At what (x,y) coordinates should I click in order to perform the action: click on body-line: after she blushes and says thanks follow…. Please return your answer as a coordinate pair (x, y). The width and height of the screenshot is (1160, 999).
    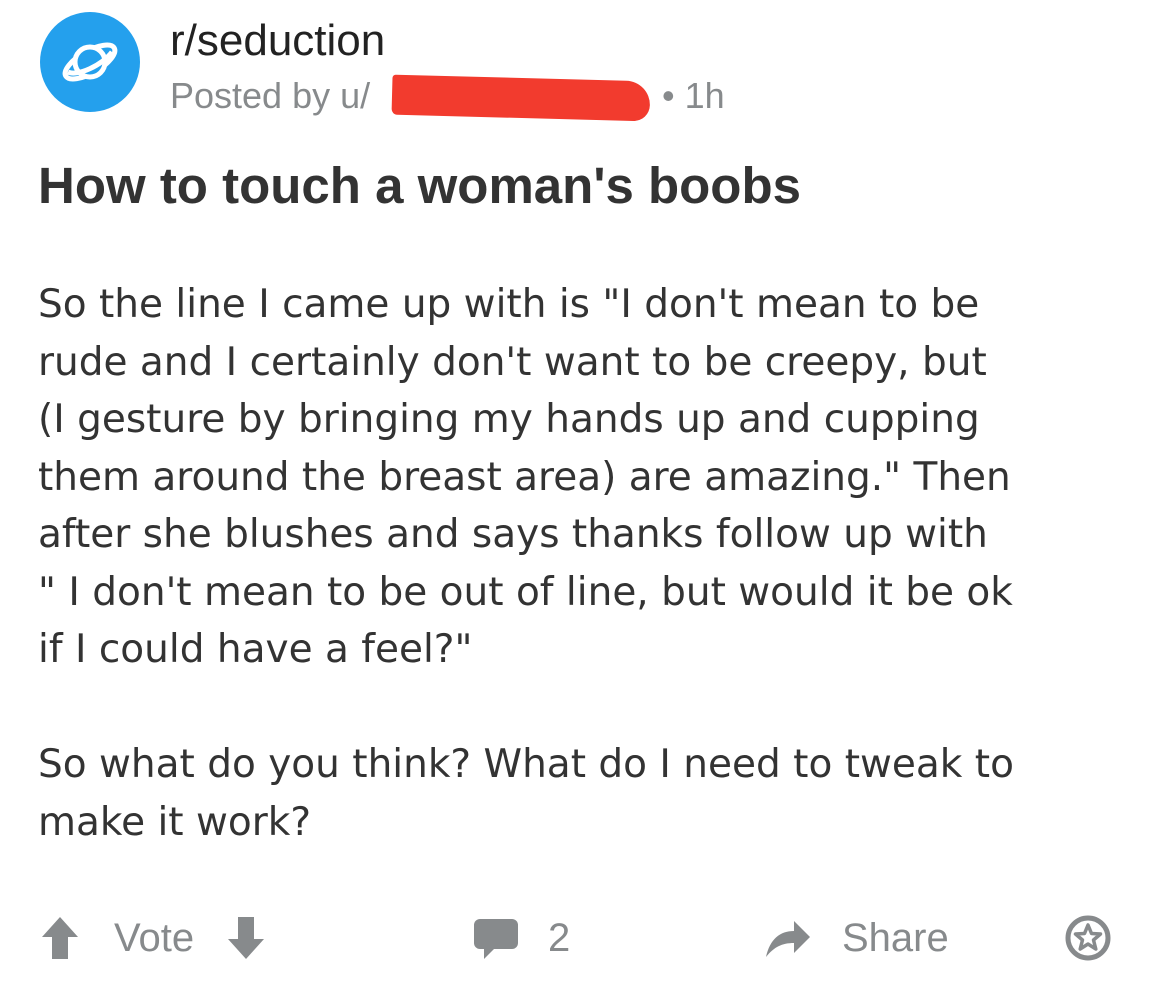
    Looking at the image, I should click on (513, 534).